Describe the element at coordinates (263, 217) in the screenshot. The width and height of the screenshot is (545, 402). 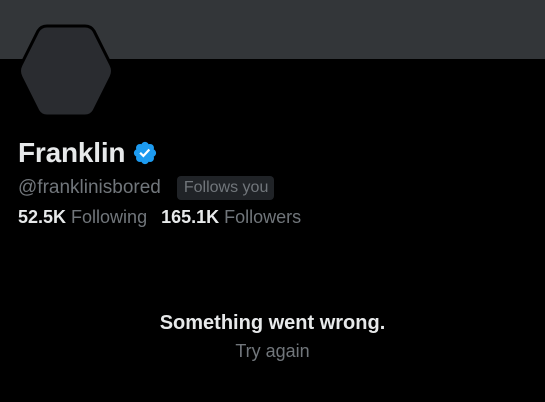
I see `followers-label: Followers` at that location.